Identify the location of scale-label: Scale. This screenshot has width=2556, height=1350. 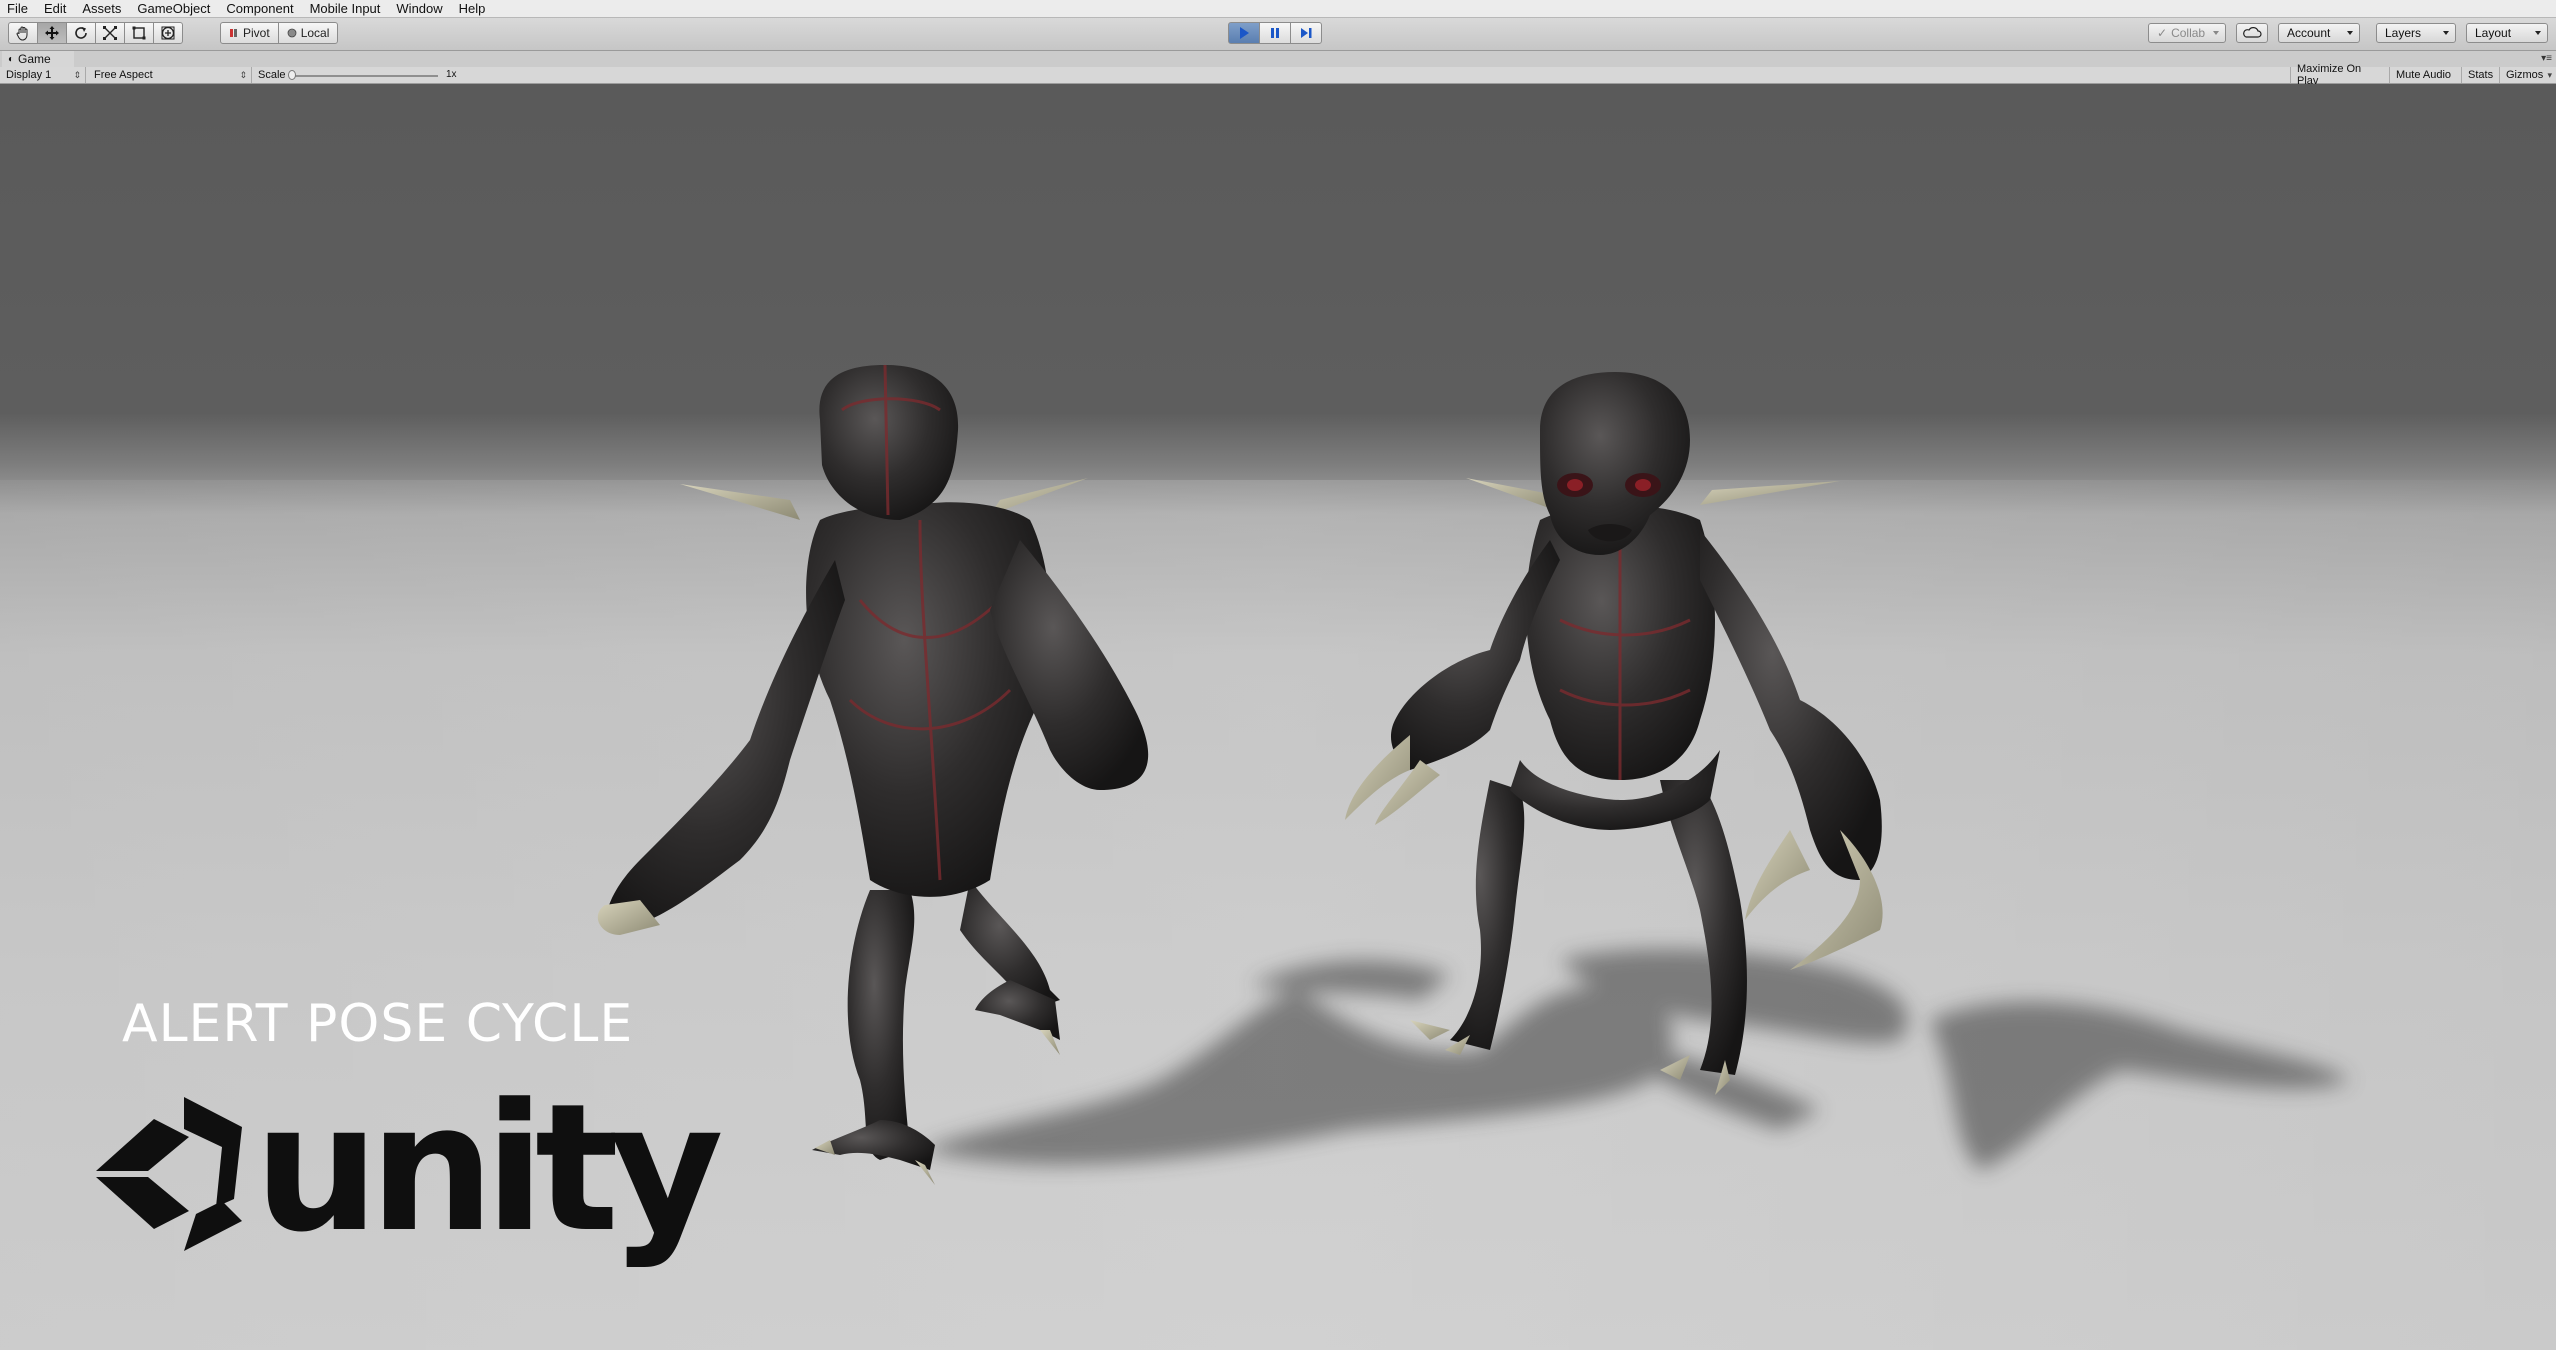
(272, 75).